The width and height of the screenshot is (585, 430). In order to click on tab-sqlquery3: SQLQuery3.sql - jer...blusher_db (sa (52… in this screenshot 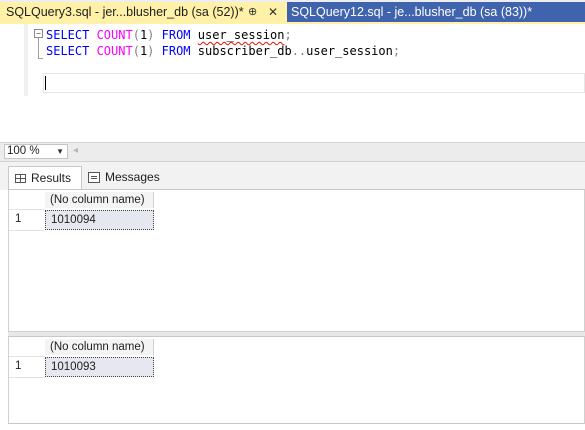, I will do `click(143, 12)`.